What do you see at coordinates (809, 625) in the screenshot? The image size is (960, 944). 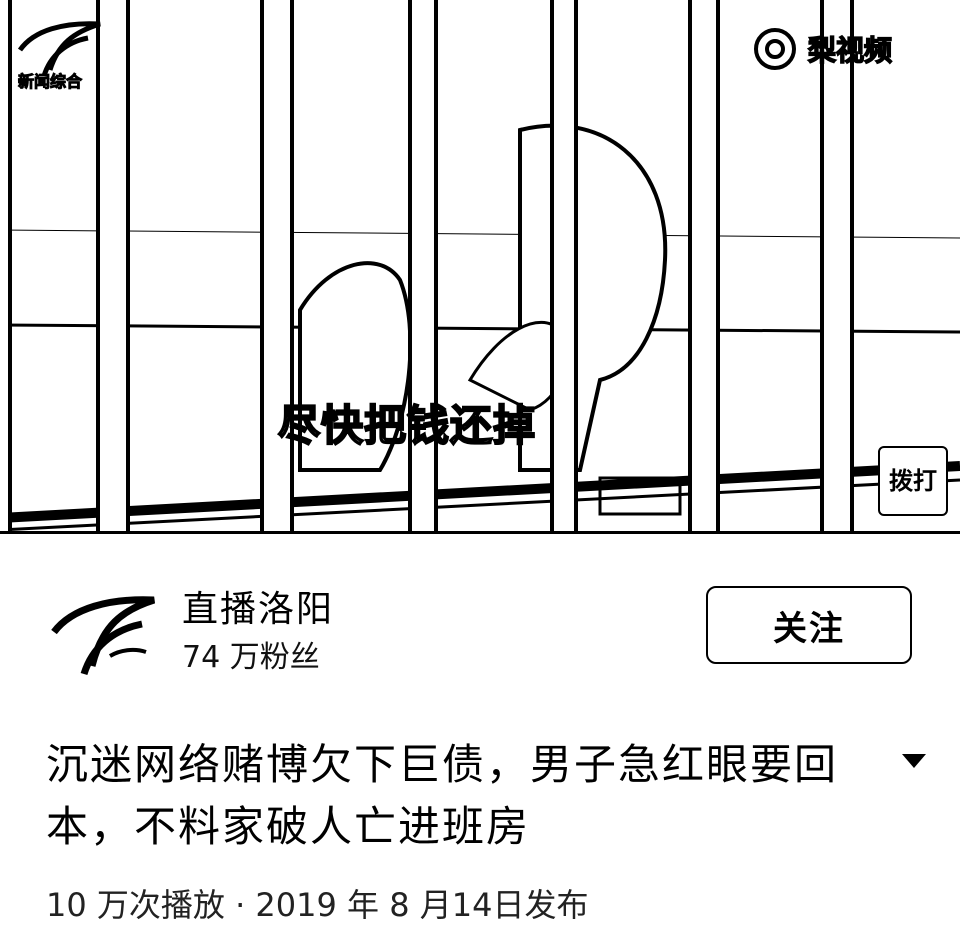 I see `follow-button: 关注` at bounding box center [809, 625].